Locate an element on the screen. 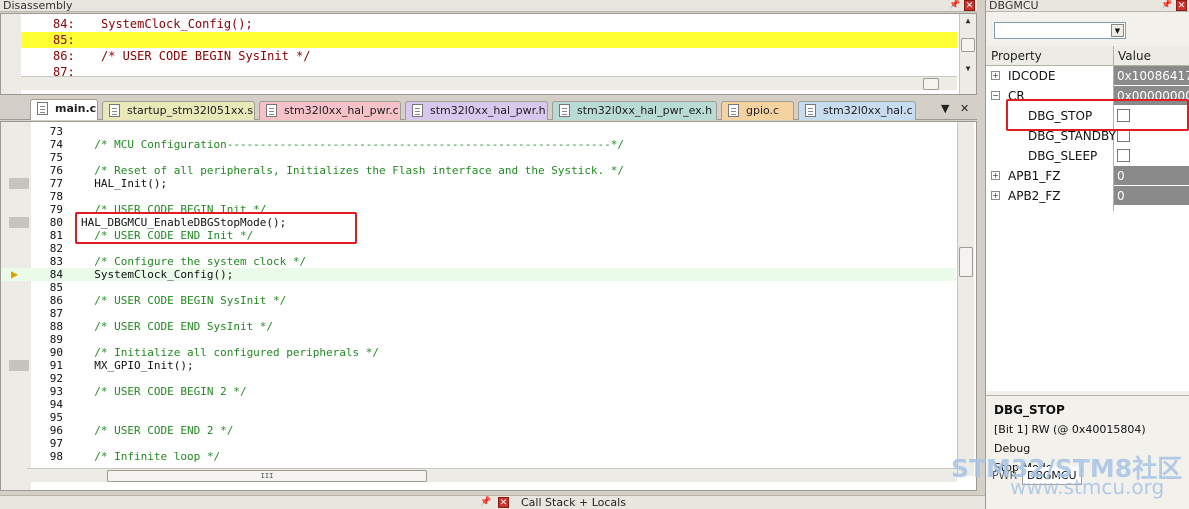 This screenshot has width=1189, height=509. disassembly-line-code: SystemClock_Config(); is located at coordinates (177, 24).